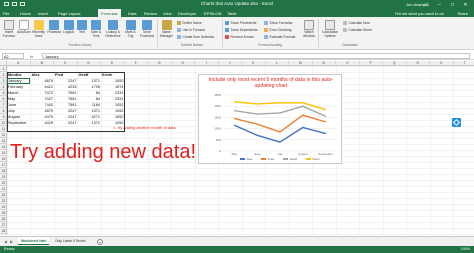 The width and height of the screenshot is (474, 253). I want to click on calculate-now-button: Calculate Now, so click(356, 23).